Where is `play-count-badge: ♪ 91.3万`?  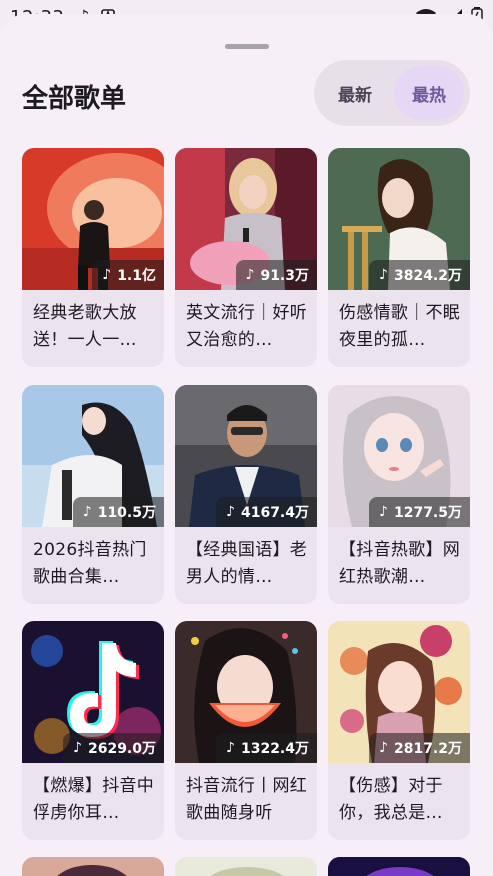 play-count-badge: ♪ 91.3万 is located at coordinates (276, 275).